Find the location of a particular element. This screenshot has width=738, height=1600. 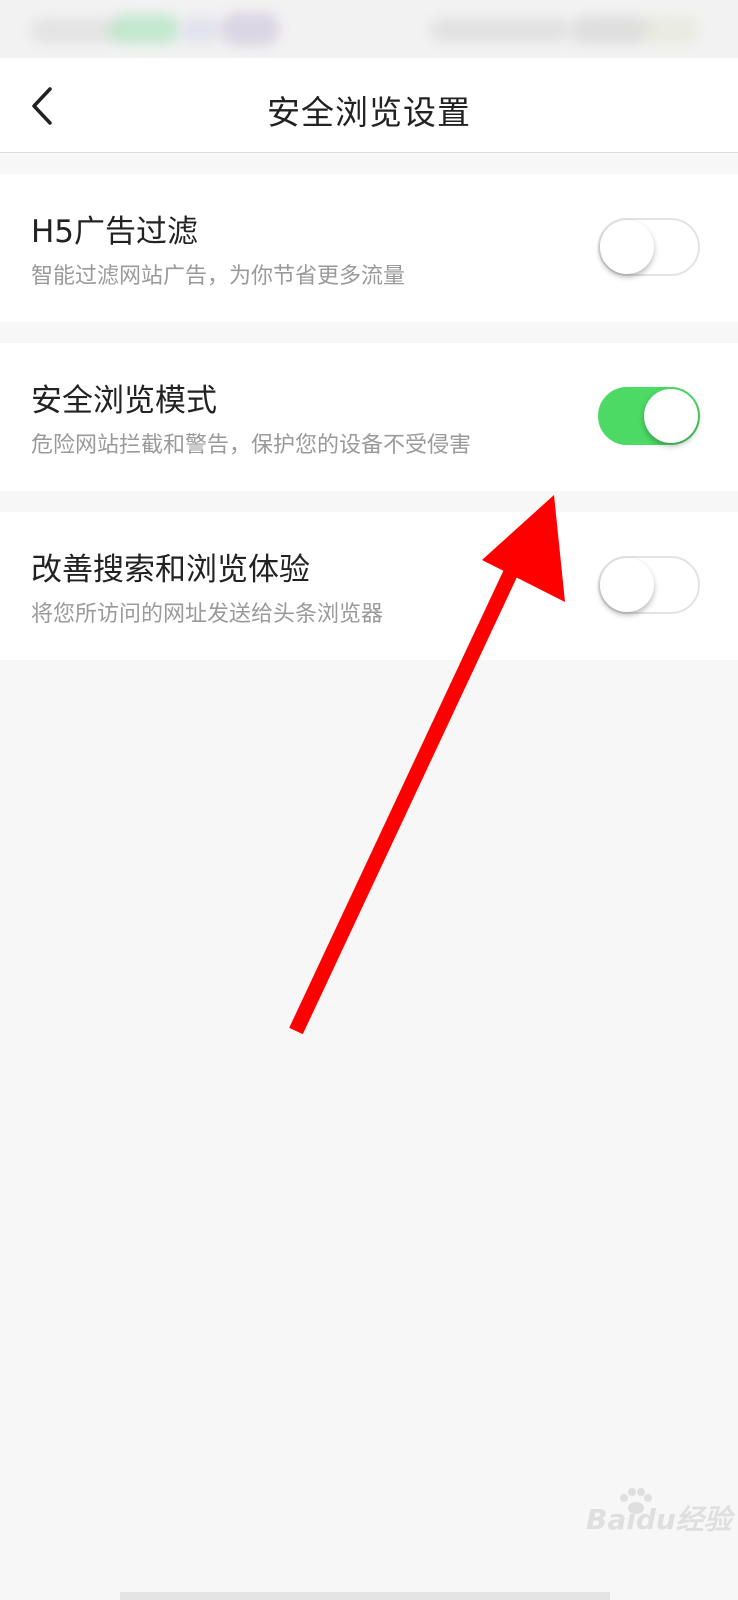

improve-search-toggle is located at coordinates (649, 585).